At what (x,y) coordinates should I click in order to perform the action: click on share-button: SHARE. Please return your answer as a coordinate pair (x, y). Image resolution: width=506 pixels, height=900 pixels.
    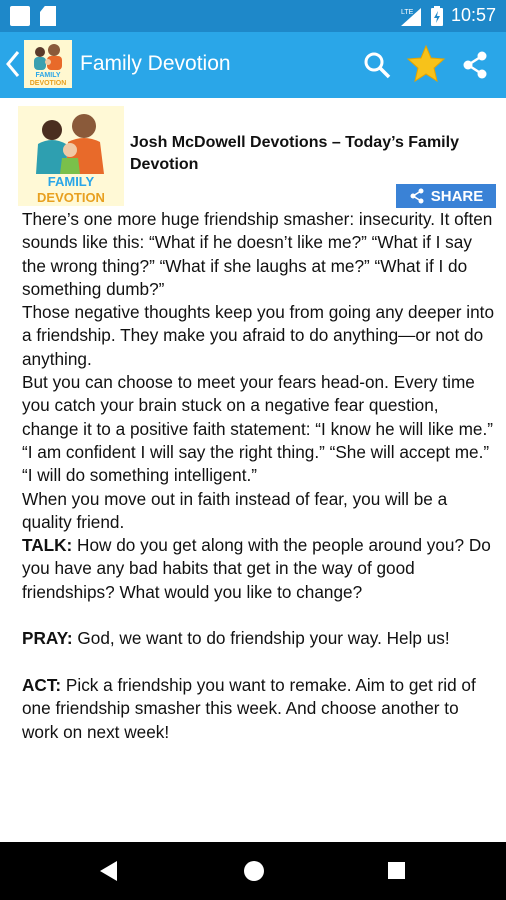
    Looking at the image, I should click on (446, 196).